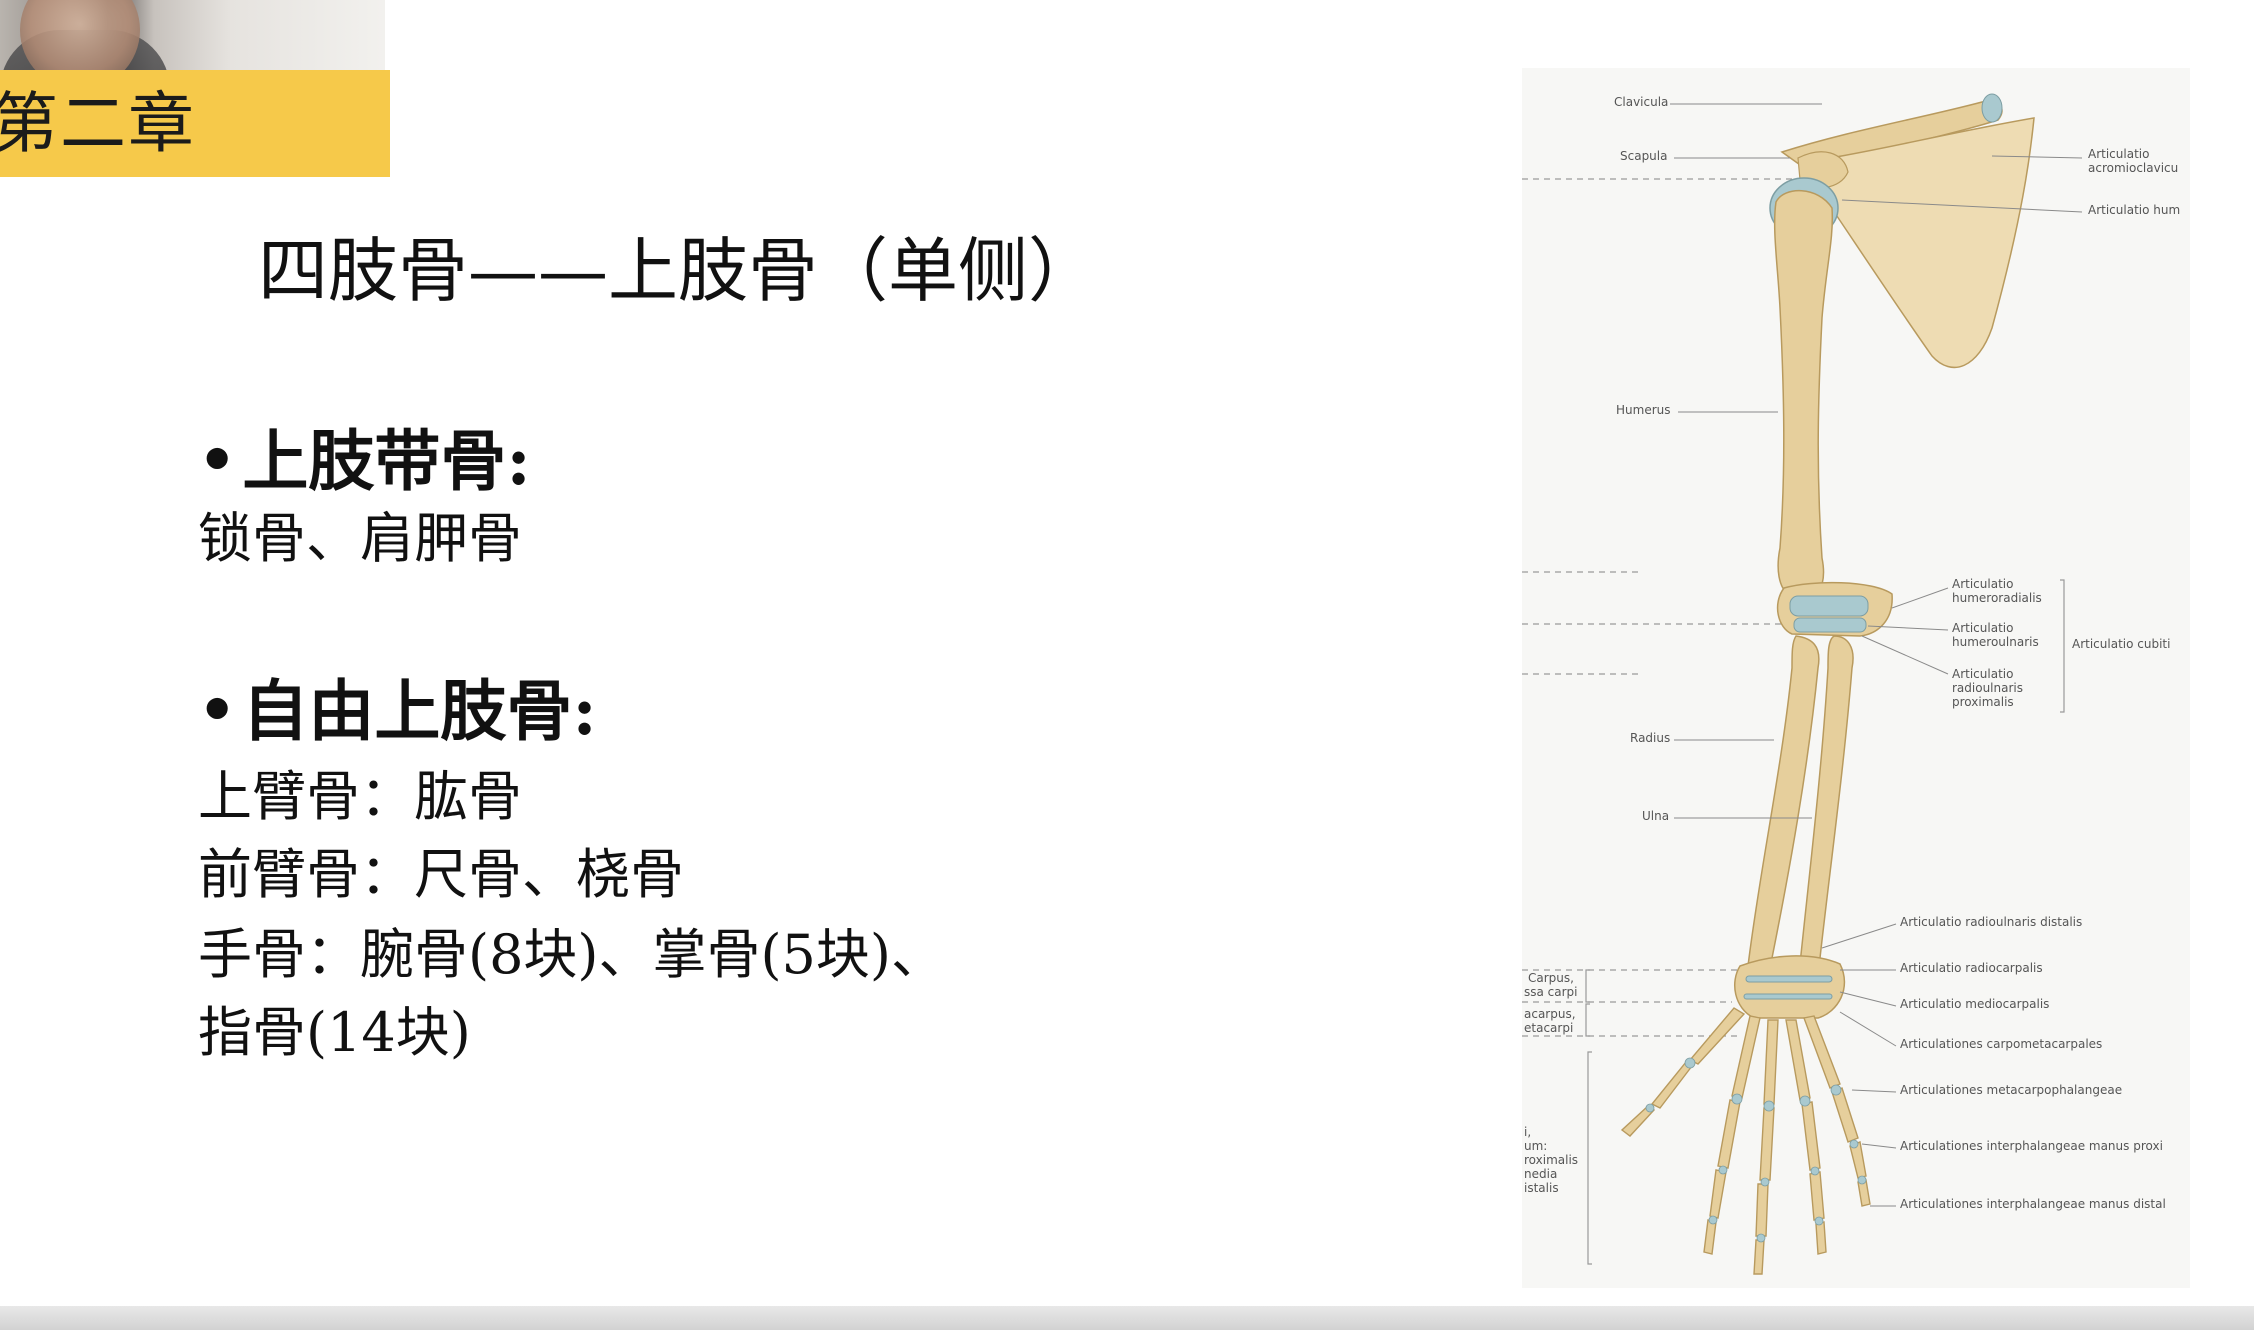 This screenshot has height=1330, width=2254. Describe the element at coordinates (1641, 102) in the screenshot. I see `label-clavicula: Clavicula` at that location.